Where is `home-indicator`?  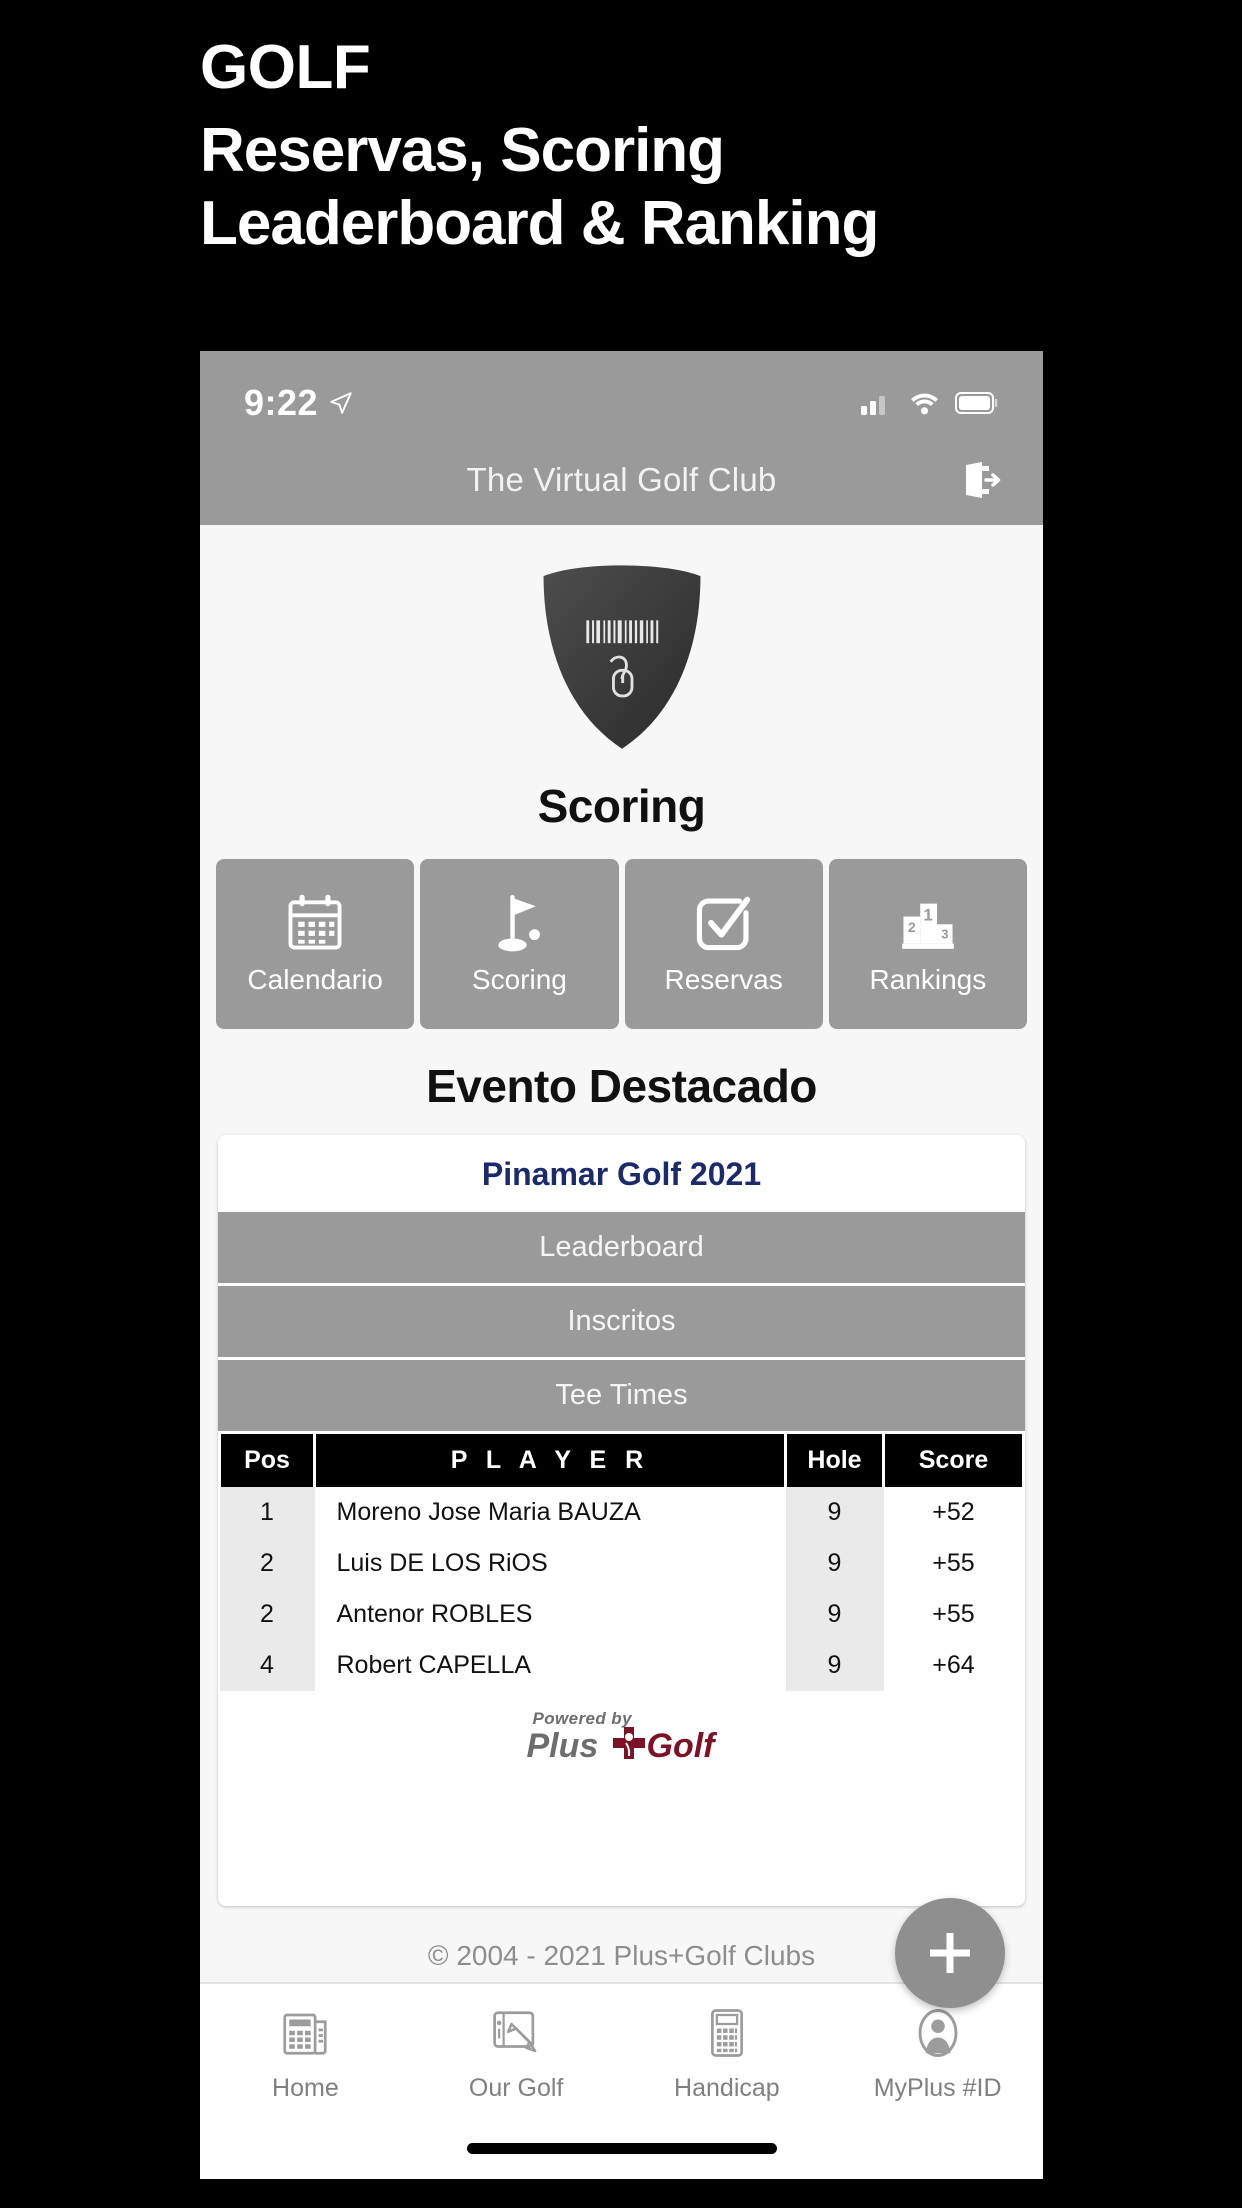 home-indicator is located at coordinates (621, 2148).